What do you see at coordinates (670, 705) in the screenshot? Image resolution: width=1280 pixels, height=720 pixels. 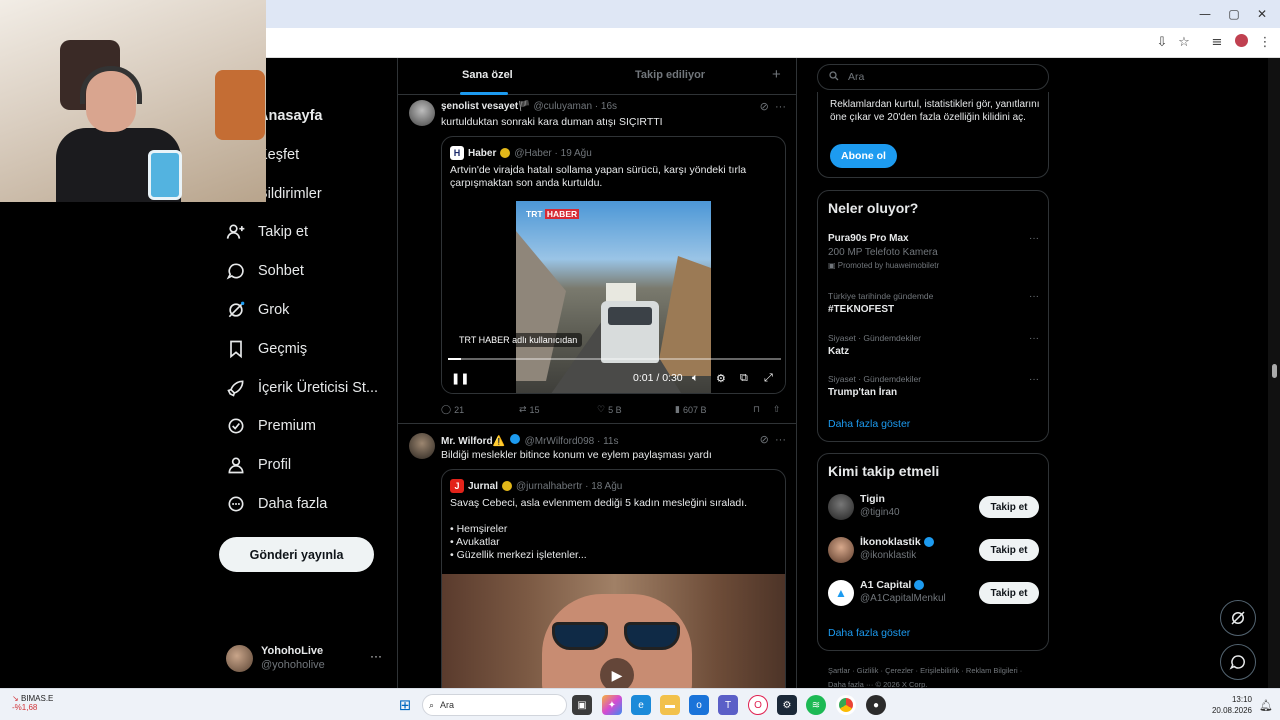 I see `file-explorer-icon: ▬` at bounding box center [670, 705].